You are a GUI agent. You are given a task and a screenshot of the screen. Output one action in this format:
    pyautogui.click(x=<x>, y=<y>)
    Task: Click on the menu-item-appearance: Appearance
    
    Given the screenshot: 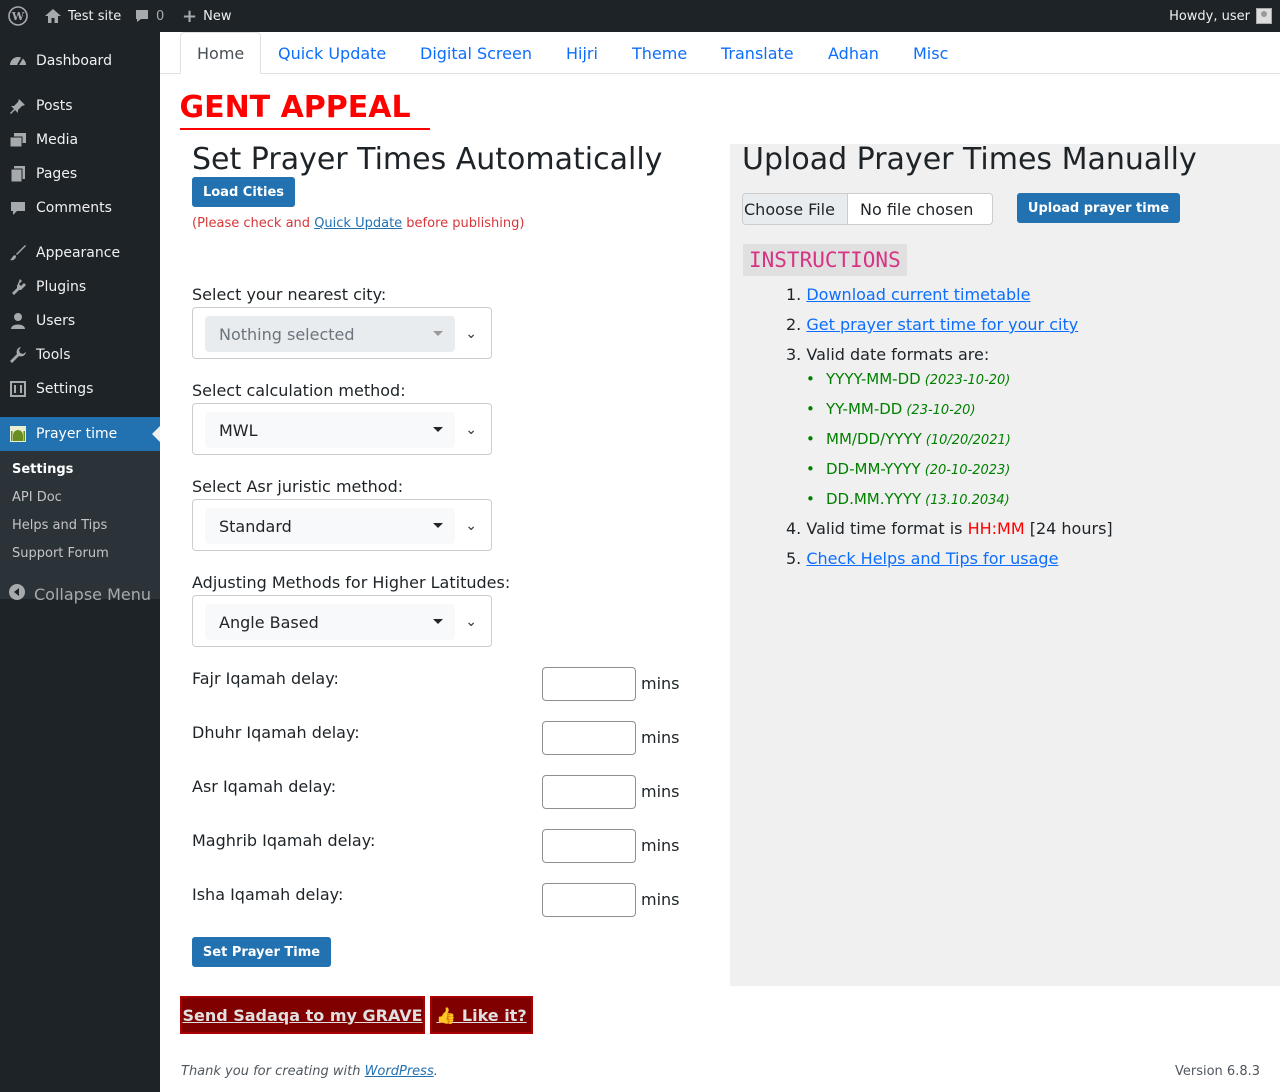 What is the action you would take?
    pyautogui.click(x=80, y=253)
    